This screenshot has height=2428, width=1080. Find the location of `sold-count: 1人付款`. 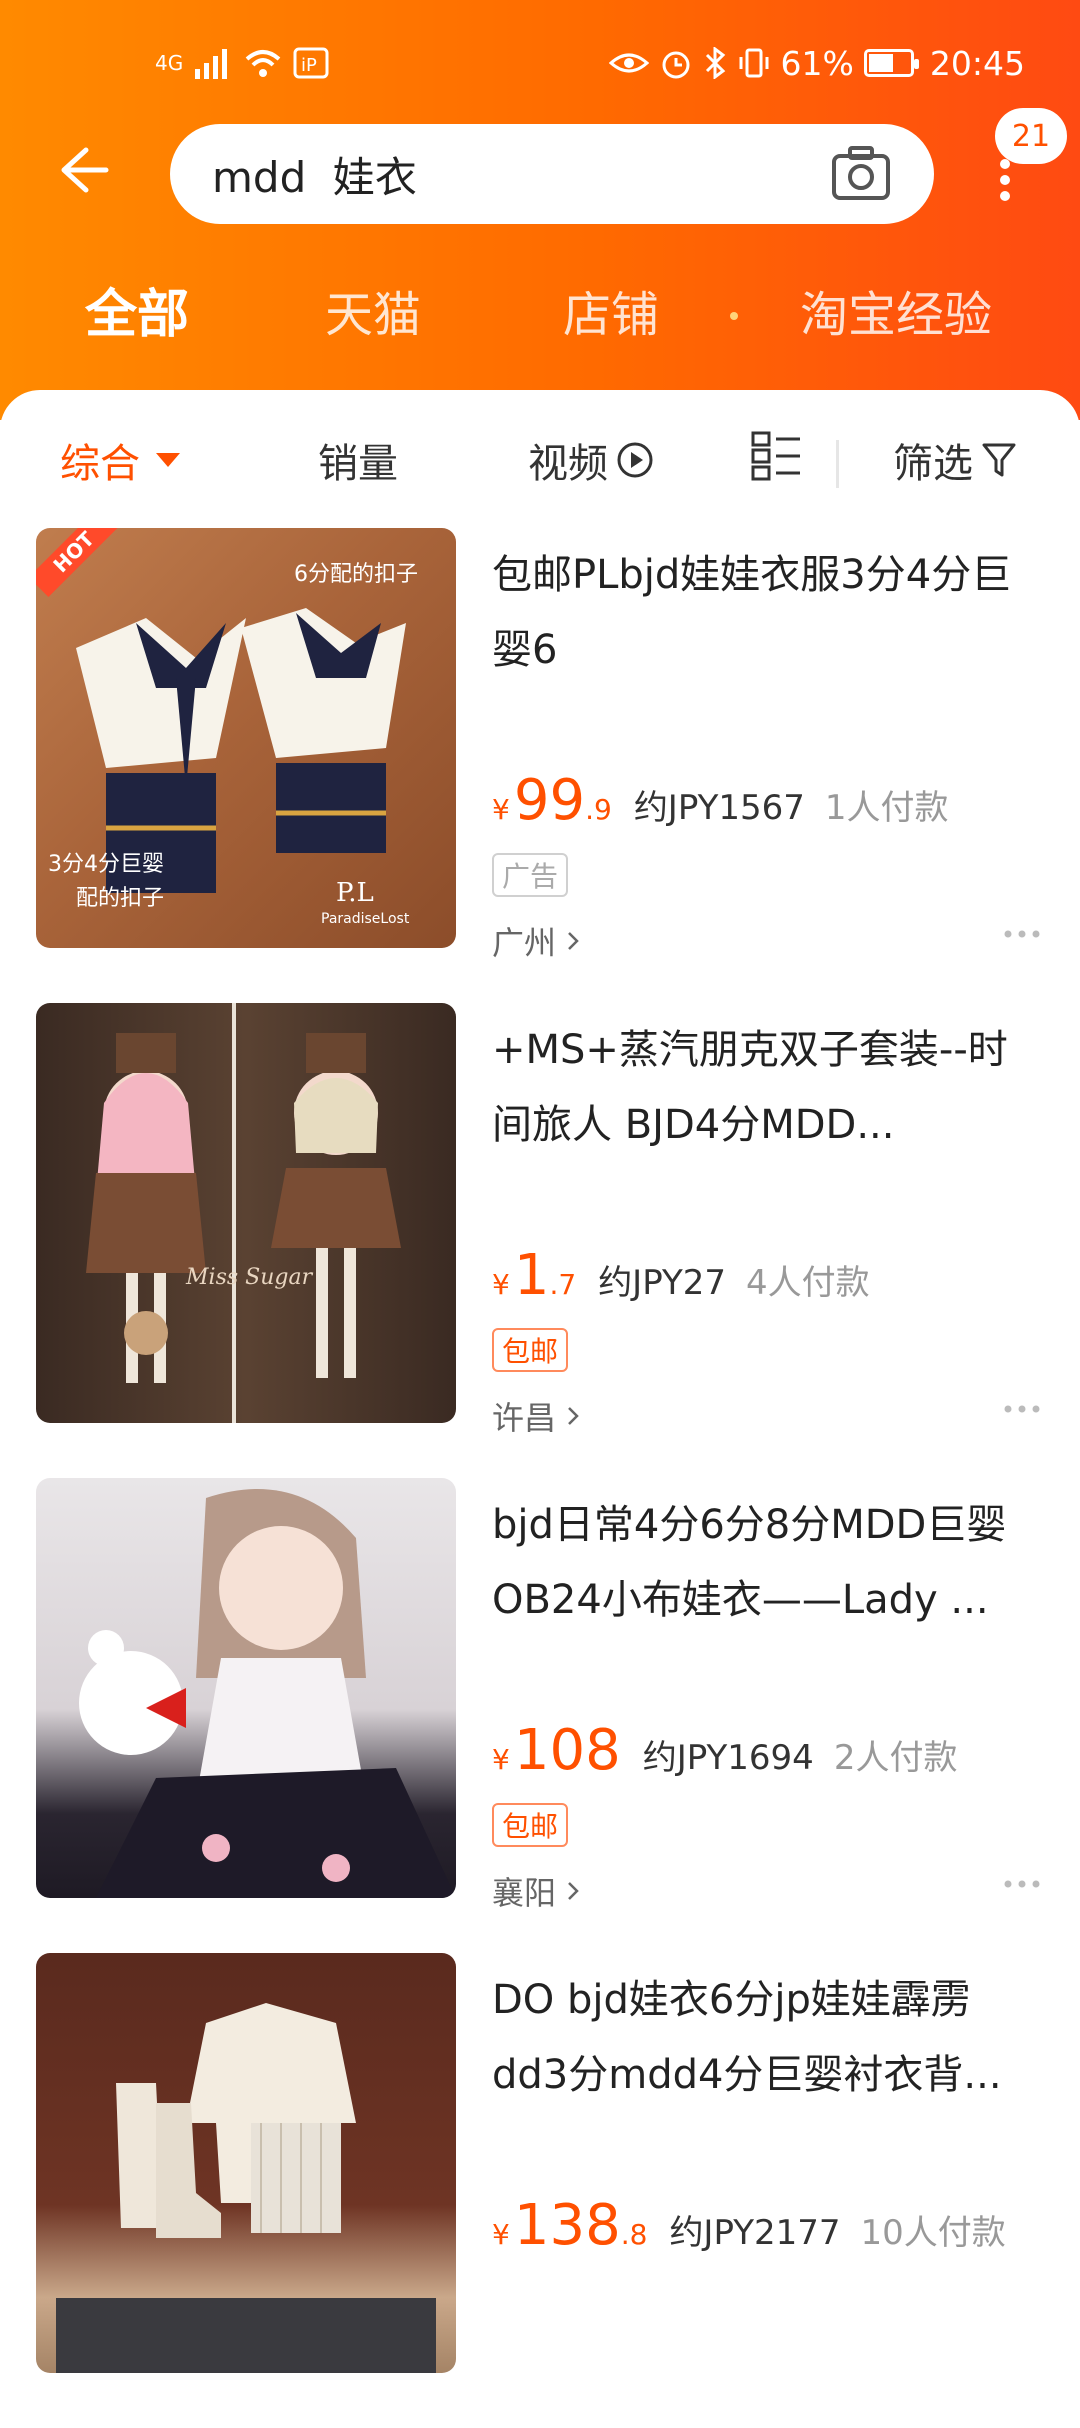

sold-count: 1人付款 is located at coordinates (886, 808).